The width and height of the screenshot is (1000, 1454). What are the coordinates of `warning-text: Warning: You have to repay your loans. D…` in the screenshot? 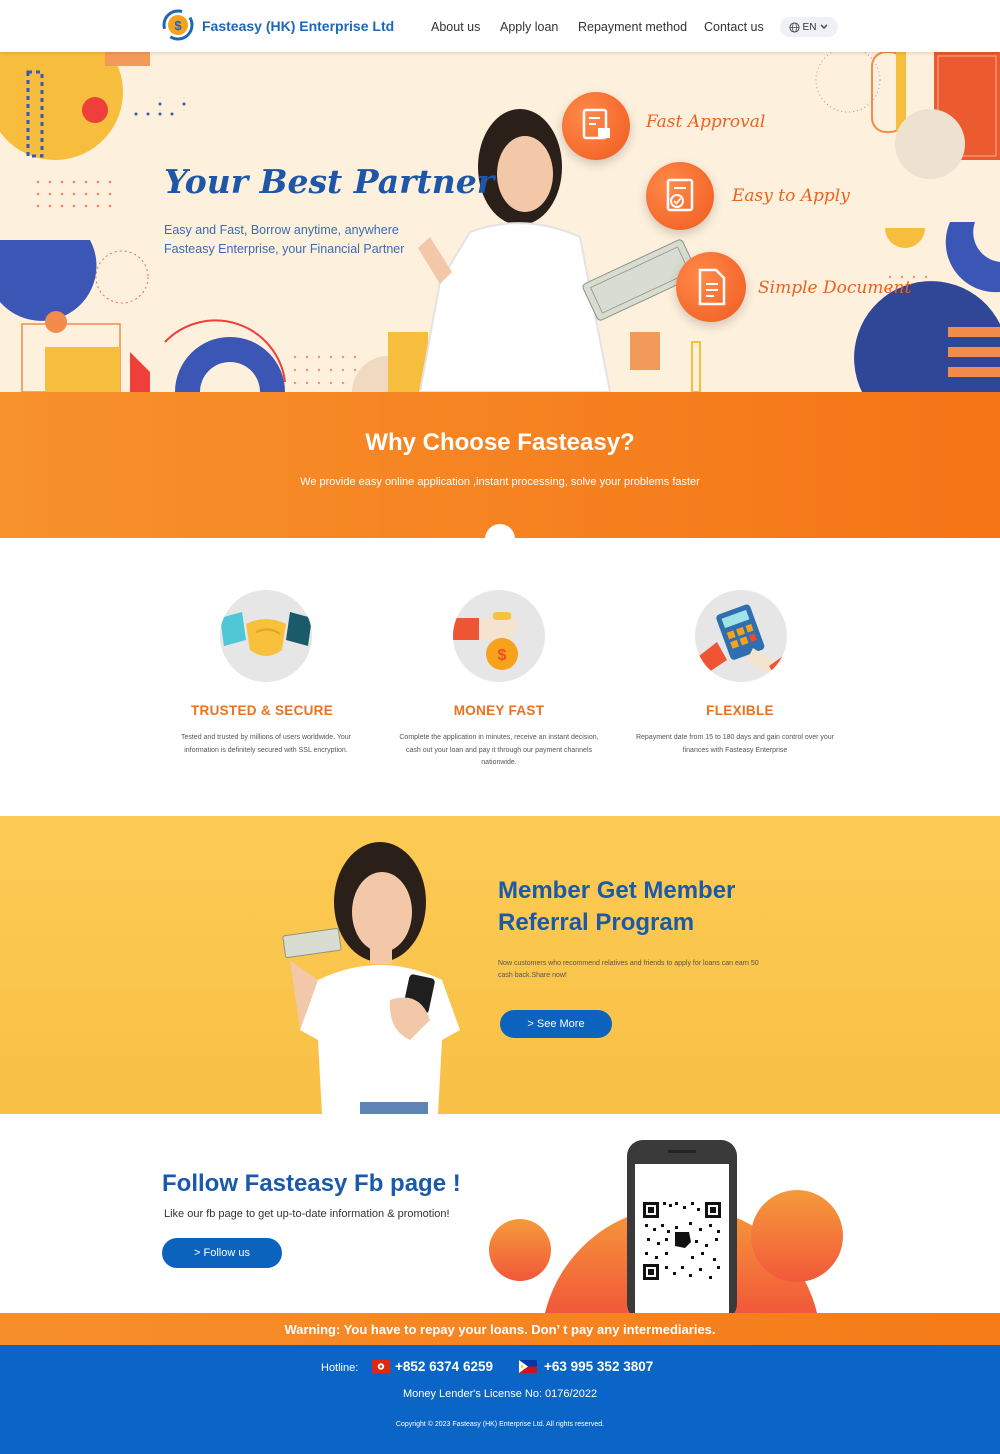 It's located at (500, 1329).